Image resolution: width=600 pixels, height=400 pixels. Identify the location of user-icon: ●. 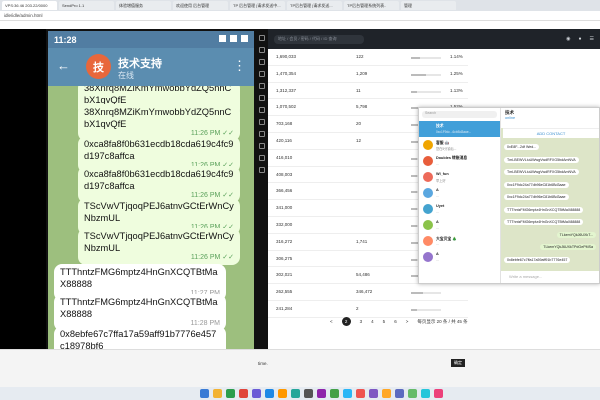
(579, 39).